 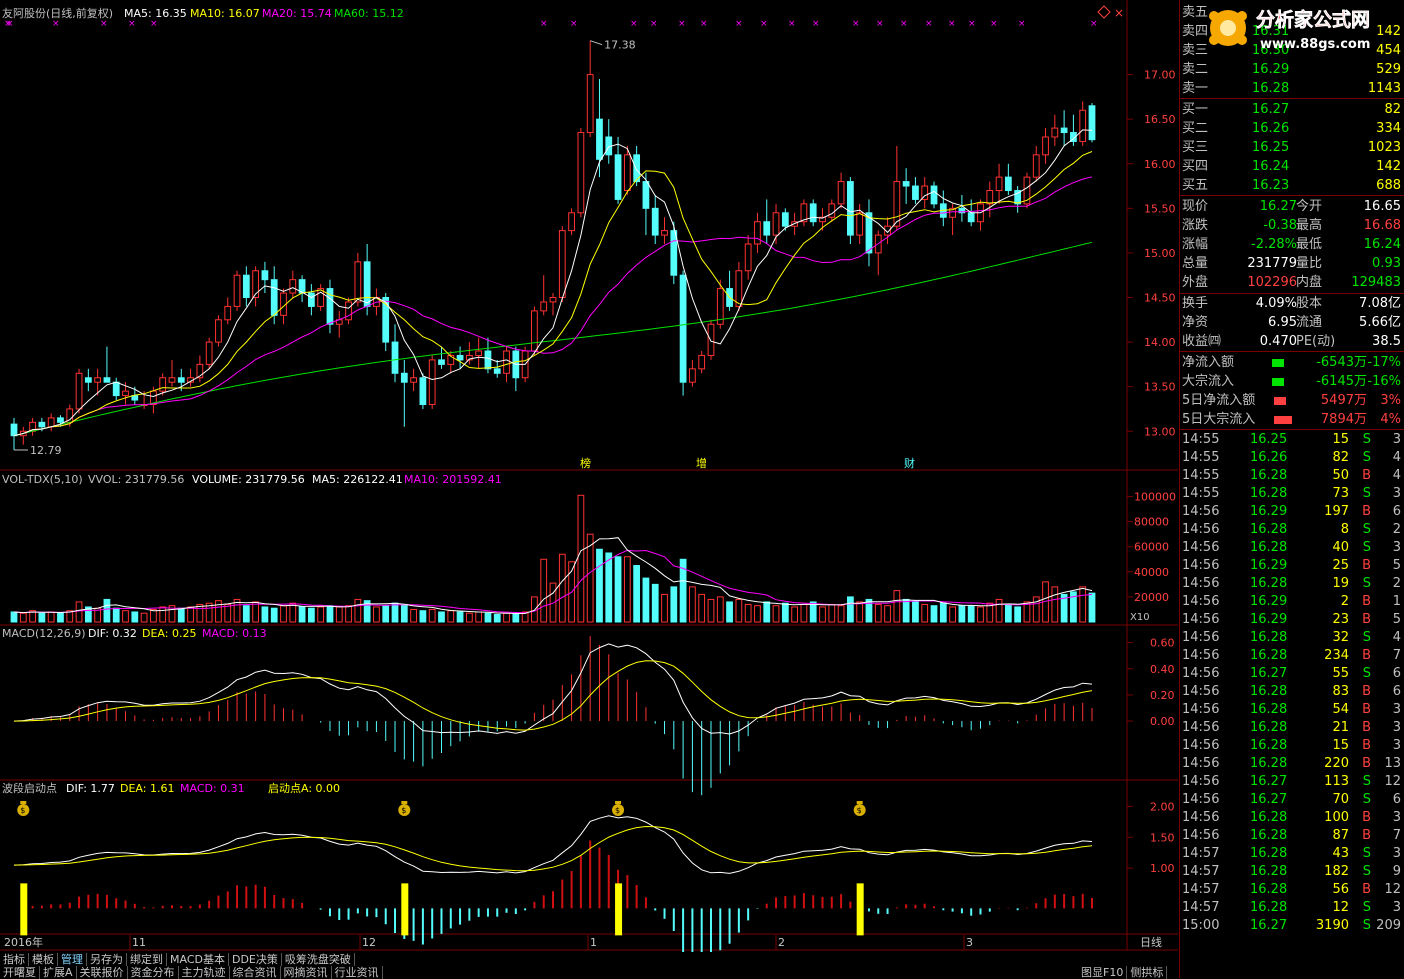 I want to click on tab-row2-7: 行业资讯, so click(x=357, y=972).